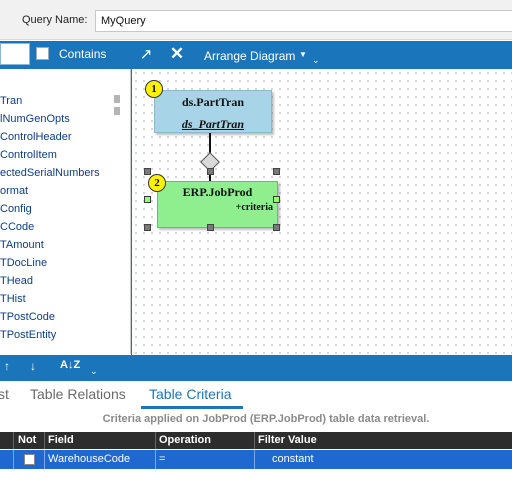  I want to click on column-header-filter-value: Filter Value, so click(287, 440).